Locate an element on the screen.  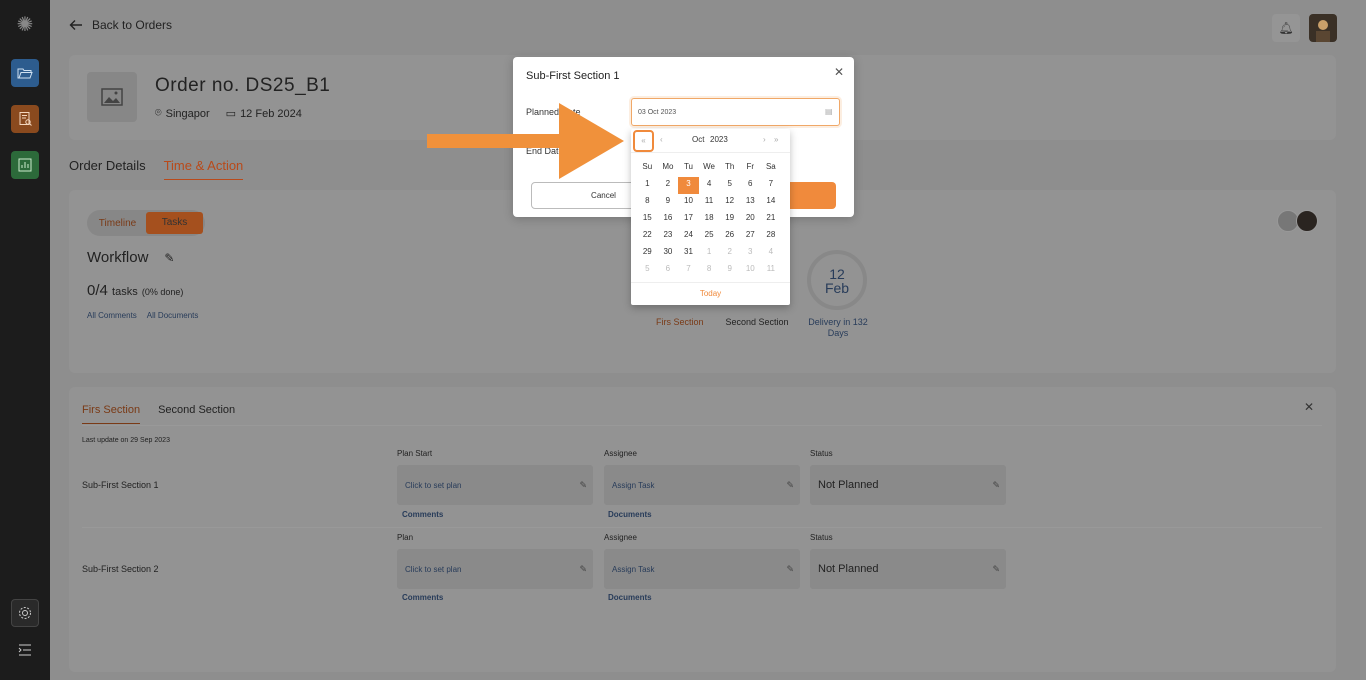
day-cell: 21 is located at coordinates (771, 219).